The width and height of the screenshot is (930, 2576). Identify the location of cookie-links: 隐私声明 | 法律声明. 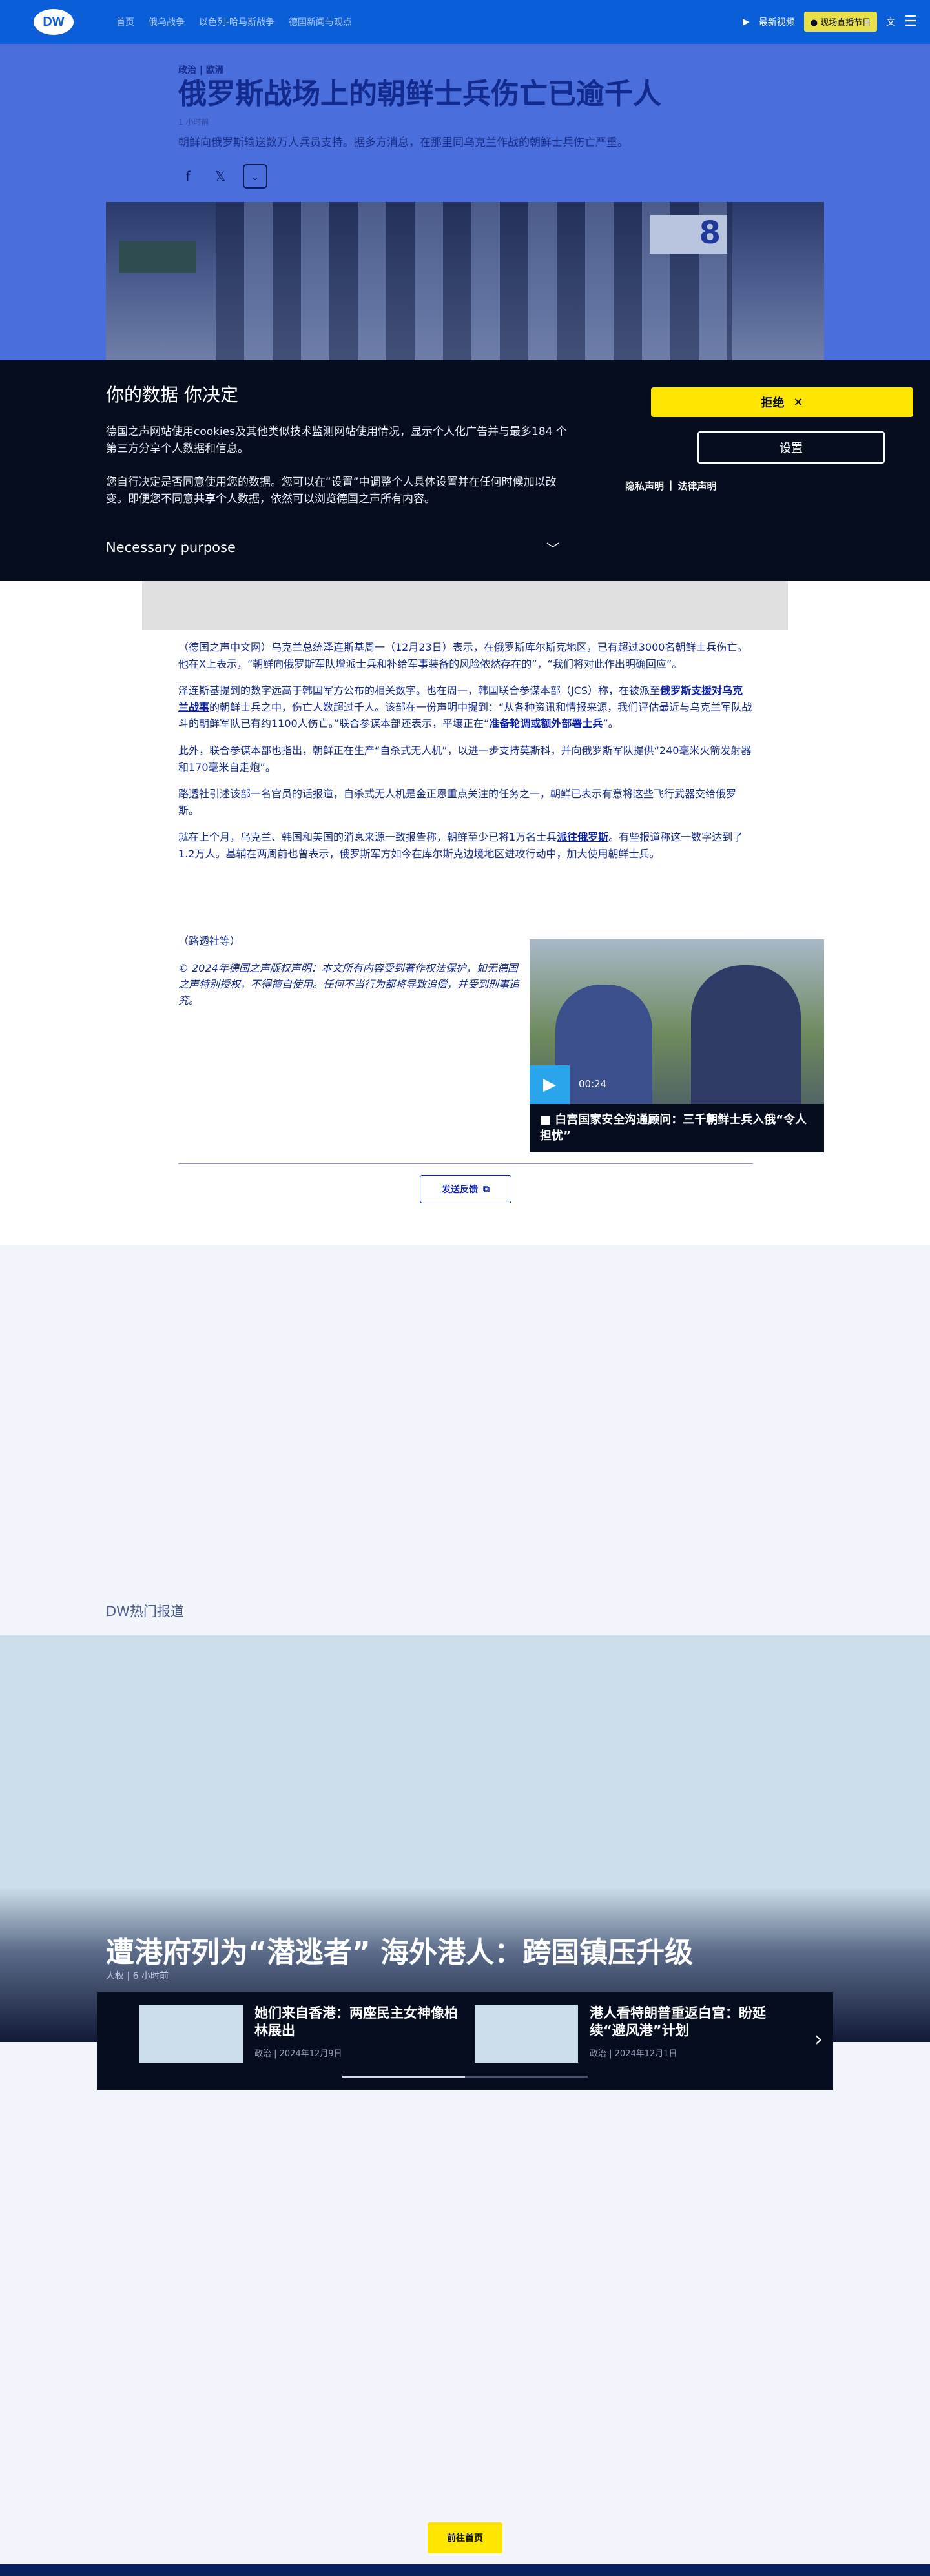
(671, 486).